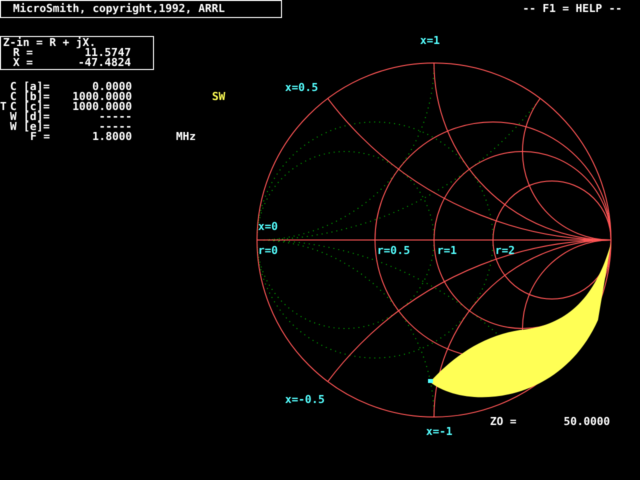 The width and height of the screenshot is (640, 480). I want to click on parameter-label: W [d]=, so click(30, 117).